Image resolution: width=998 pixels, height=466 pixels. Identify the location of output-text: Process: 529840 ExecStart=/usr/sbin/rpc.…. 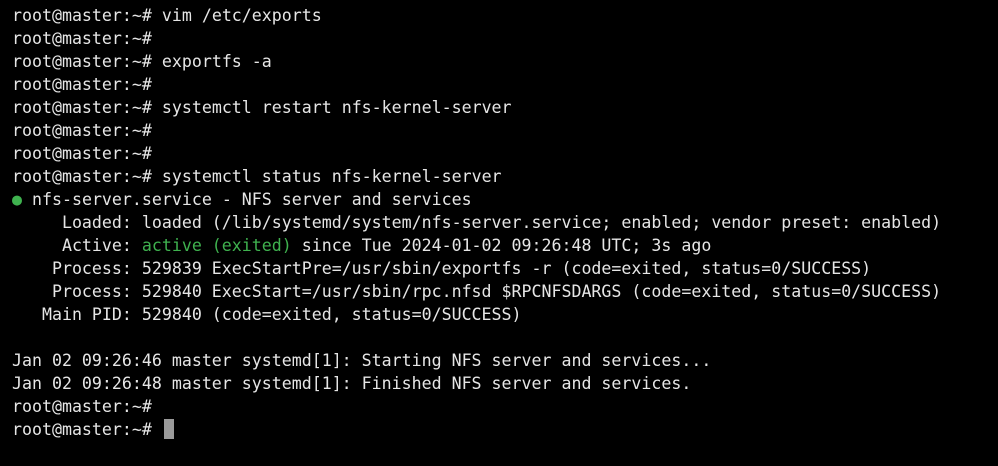
(477, 291).